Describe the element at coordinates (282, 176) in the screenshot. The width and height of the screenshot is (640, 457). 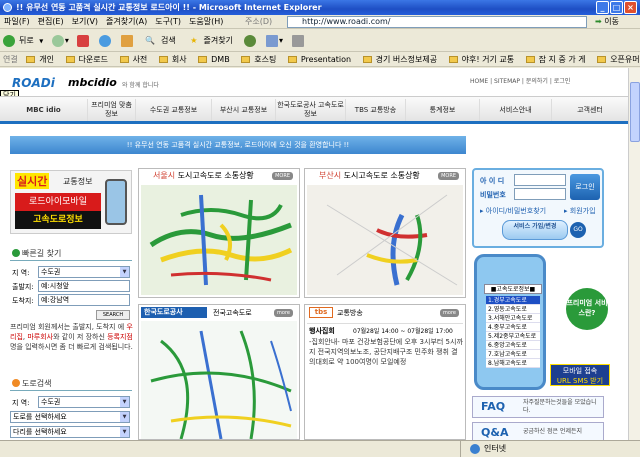
I see `seoul-more-button: MORE` at that location.